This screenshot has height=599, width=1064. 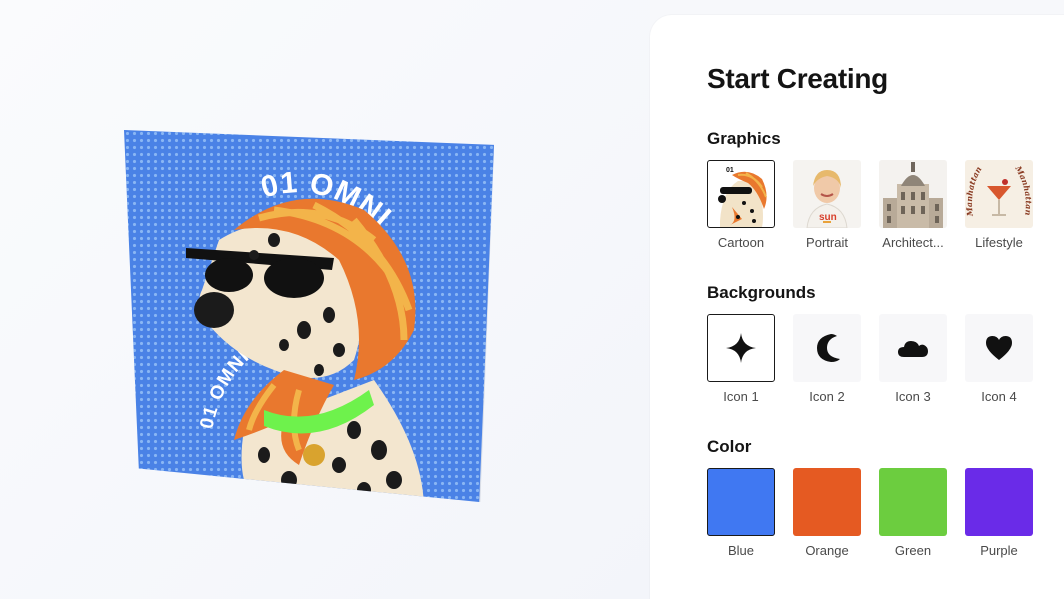 What do you see at coordinates (741, 550) in the screenshot?
I see `color-label-blue: Blue` at bounding box center [741, 550].